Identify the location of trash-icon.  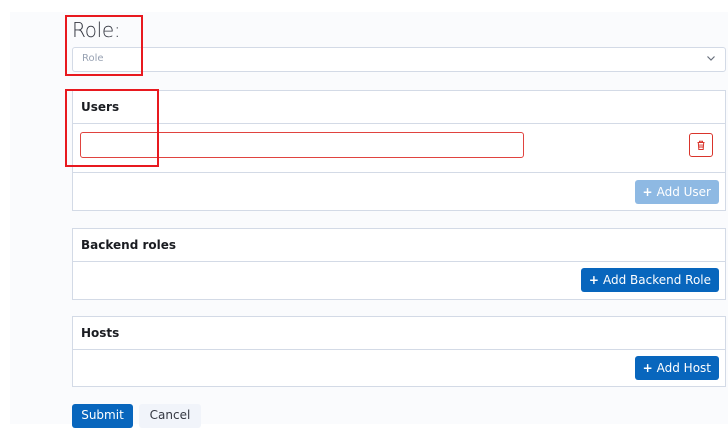
(701, 145).